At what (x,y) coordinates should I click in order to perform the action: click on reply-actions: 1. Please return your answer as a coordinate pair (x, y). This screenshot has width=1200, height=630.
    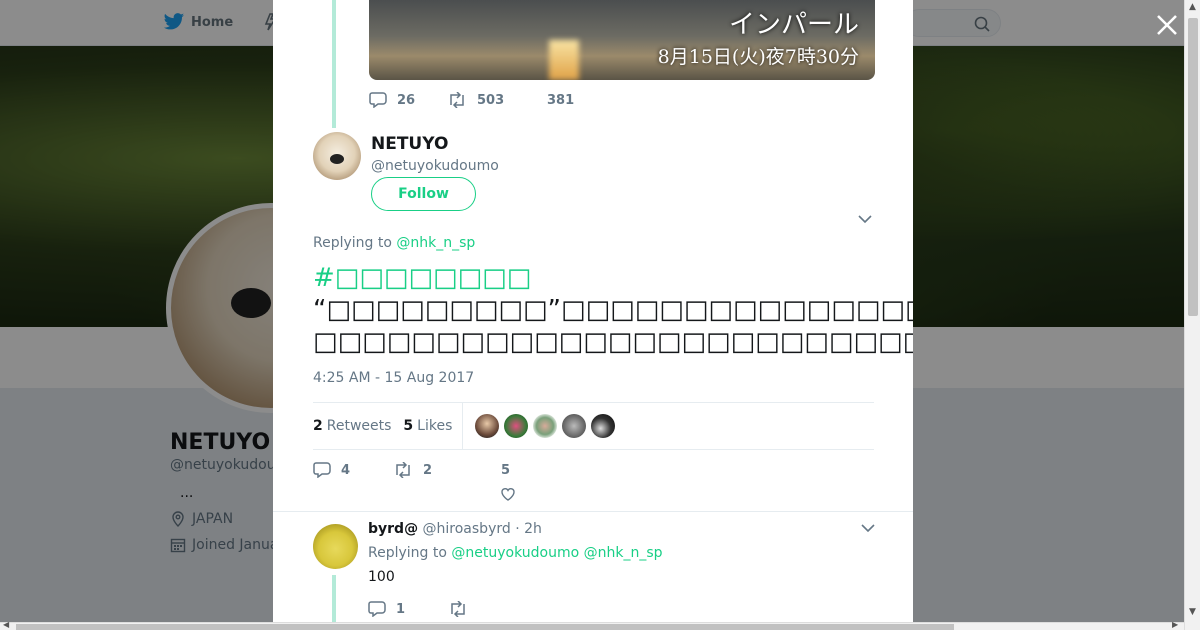
    Looking at the image, I should click on (423, 609).